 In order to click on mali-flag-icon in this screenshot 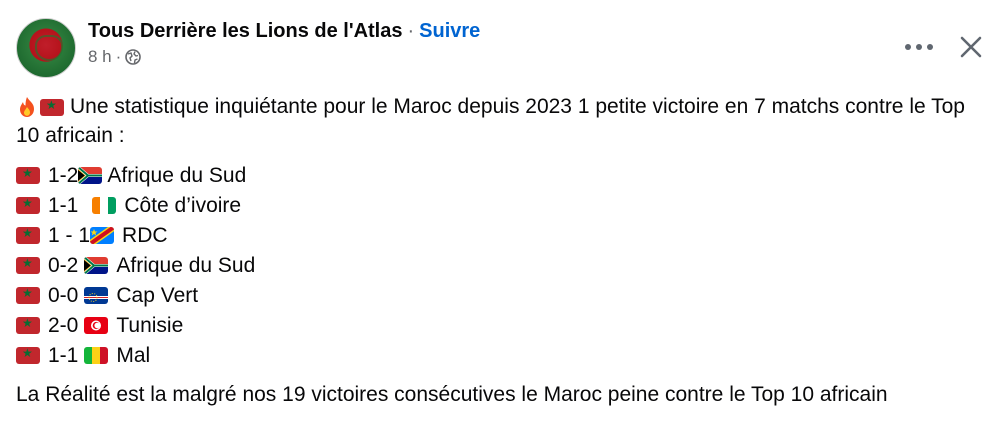, I will do `click(96, 355)`.